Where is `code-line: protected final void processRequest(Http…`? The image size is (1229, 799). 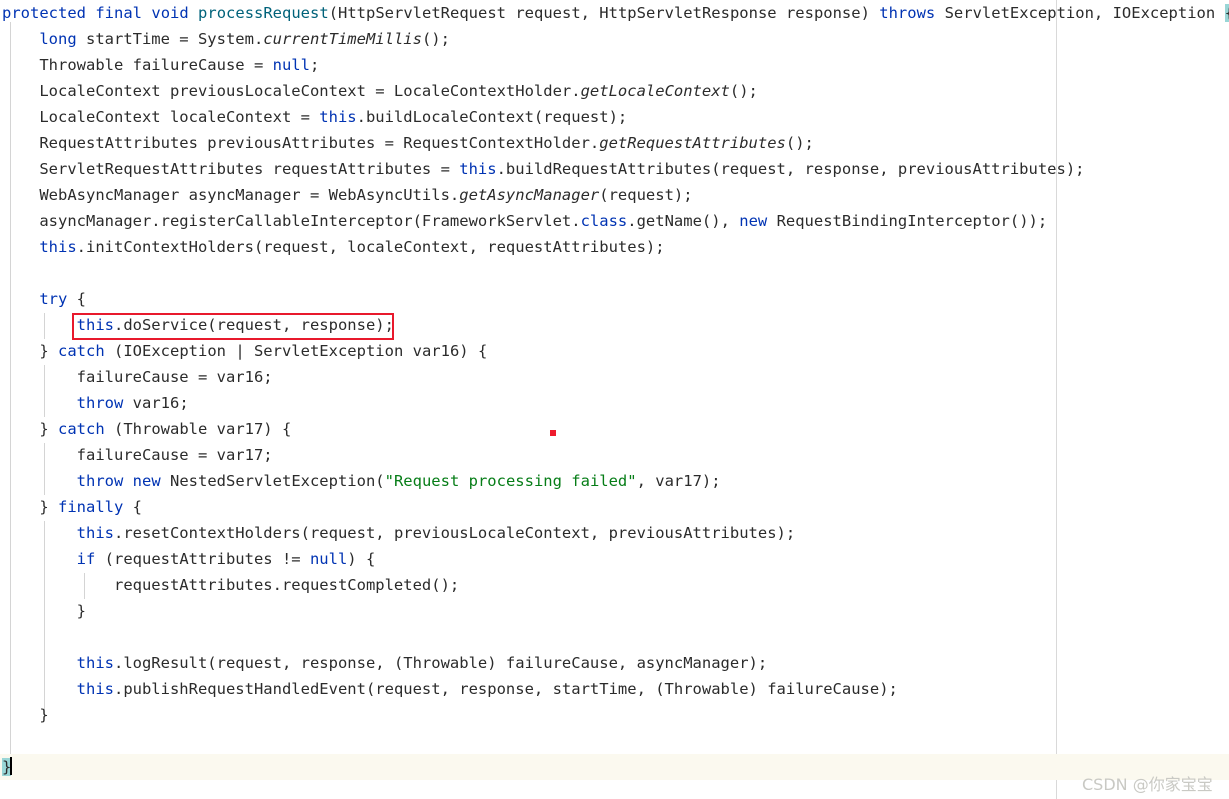
code-line: protected final void processRequest(Http… is located at coordinates (614, 13).